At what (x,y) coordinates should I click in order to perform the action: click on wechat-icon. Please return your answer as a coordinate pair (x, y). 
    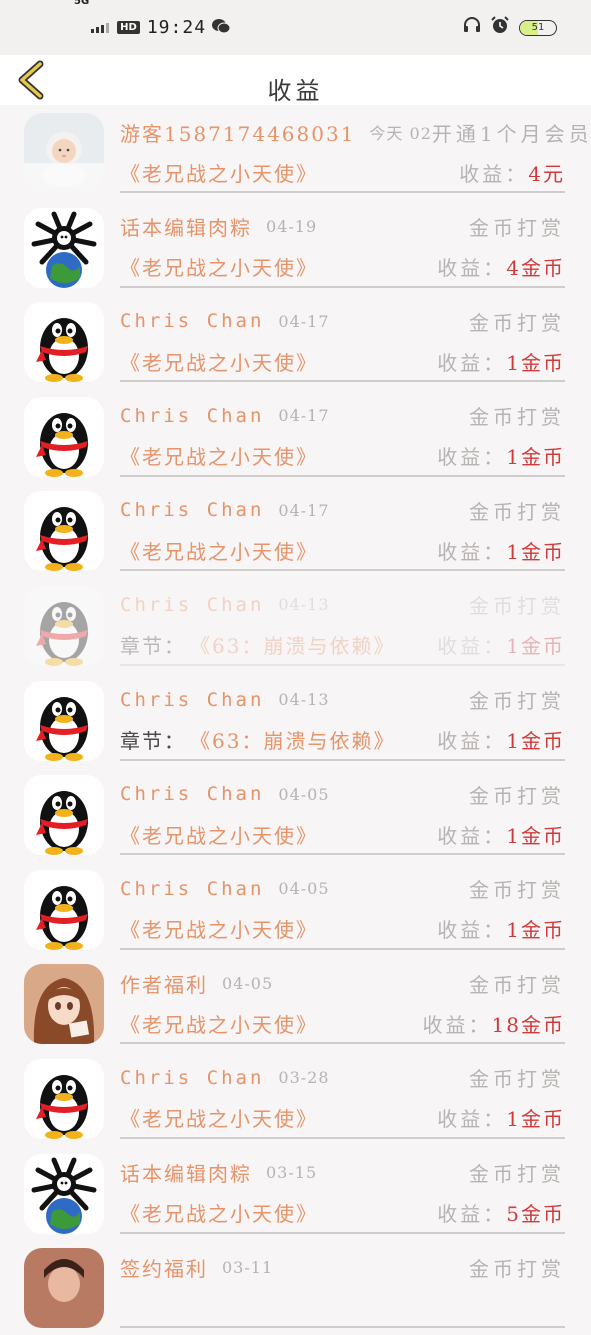
    Looking at the image, I should click on (221, 28).